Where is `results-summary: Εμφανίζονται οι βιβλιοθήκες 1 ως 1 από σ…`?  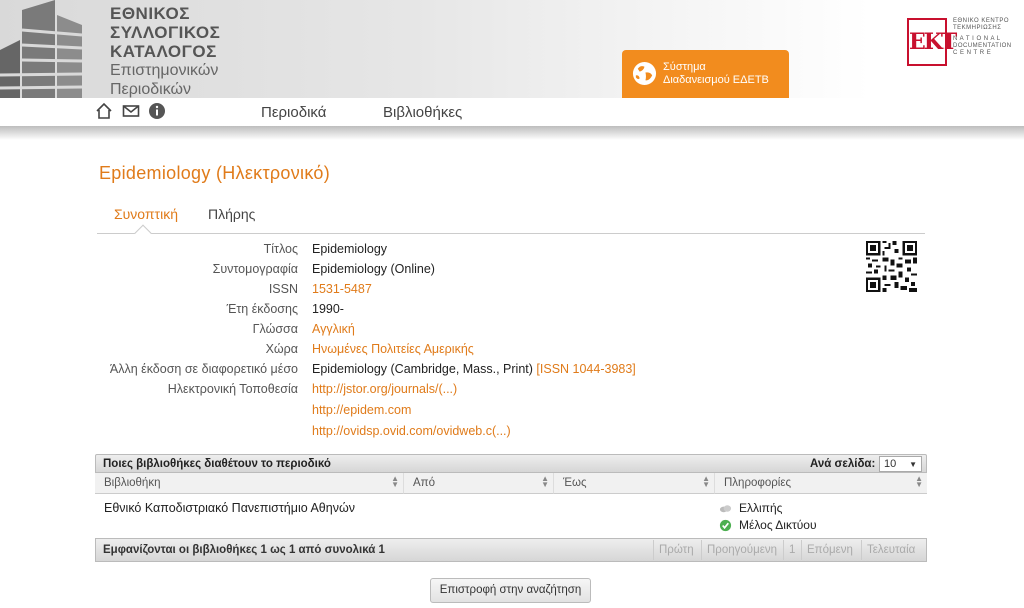 results-summary: Εμφανίζονται οι βιβλιοθήκες 1 ως 1 από σ… is located at coordinates (244, 550).